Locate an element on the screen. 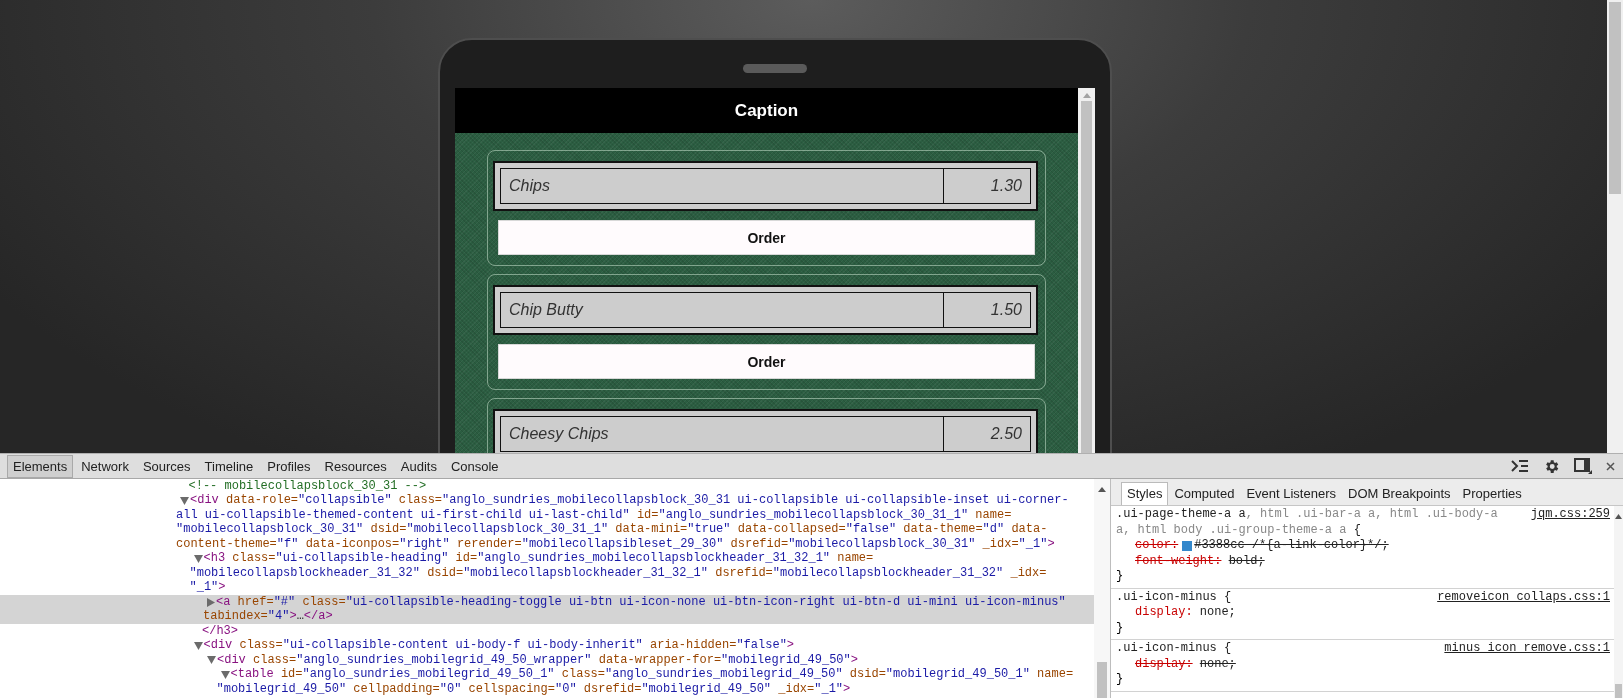 The height and width of the screenshot is (698, 1623). code-line: "_1"> is located at coordinates (207, 588).